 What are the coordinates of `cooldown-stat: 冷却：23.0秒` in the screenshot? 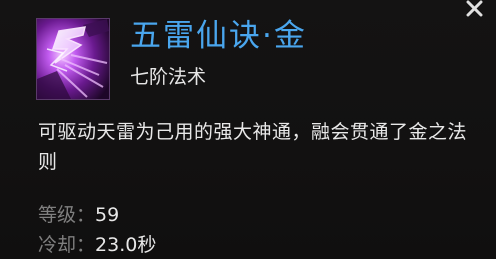 It's located at (97, 245).